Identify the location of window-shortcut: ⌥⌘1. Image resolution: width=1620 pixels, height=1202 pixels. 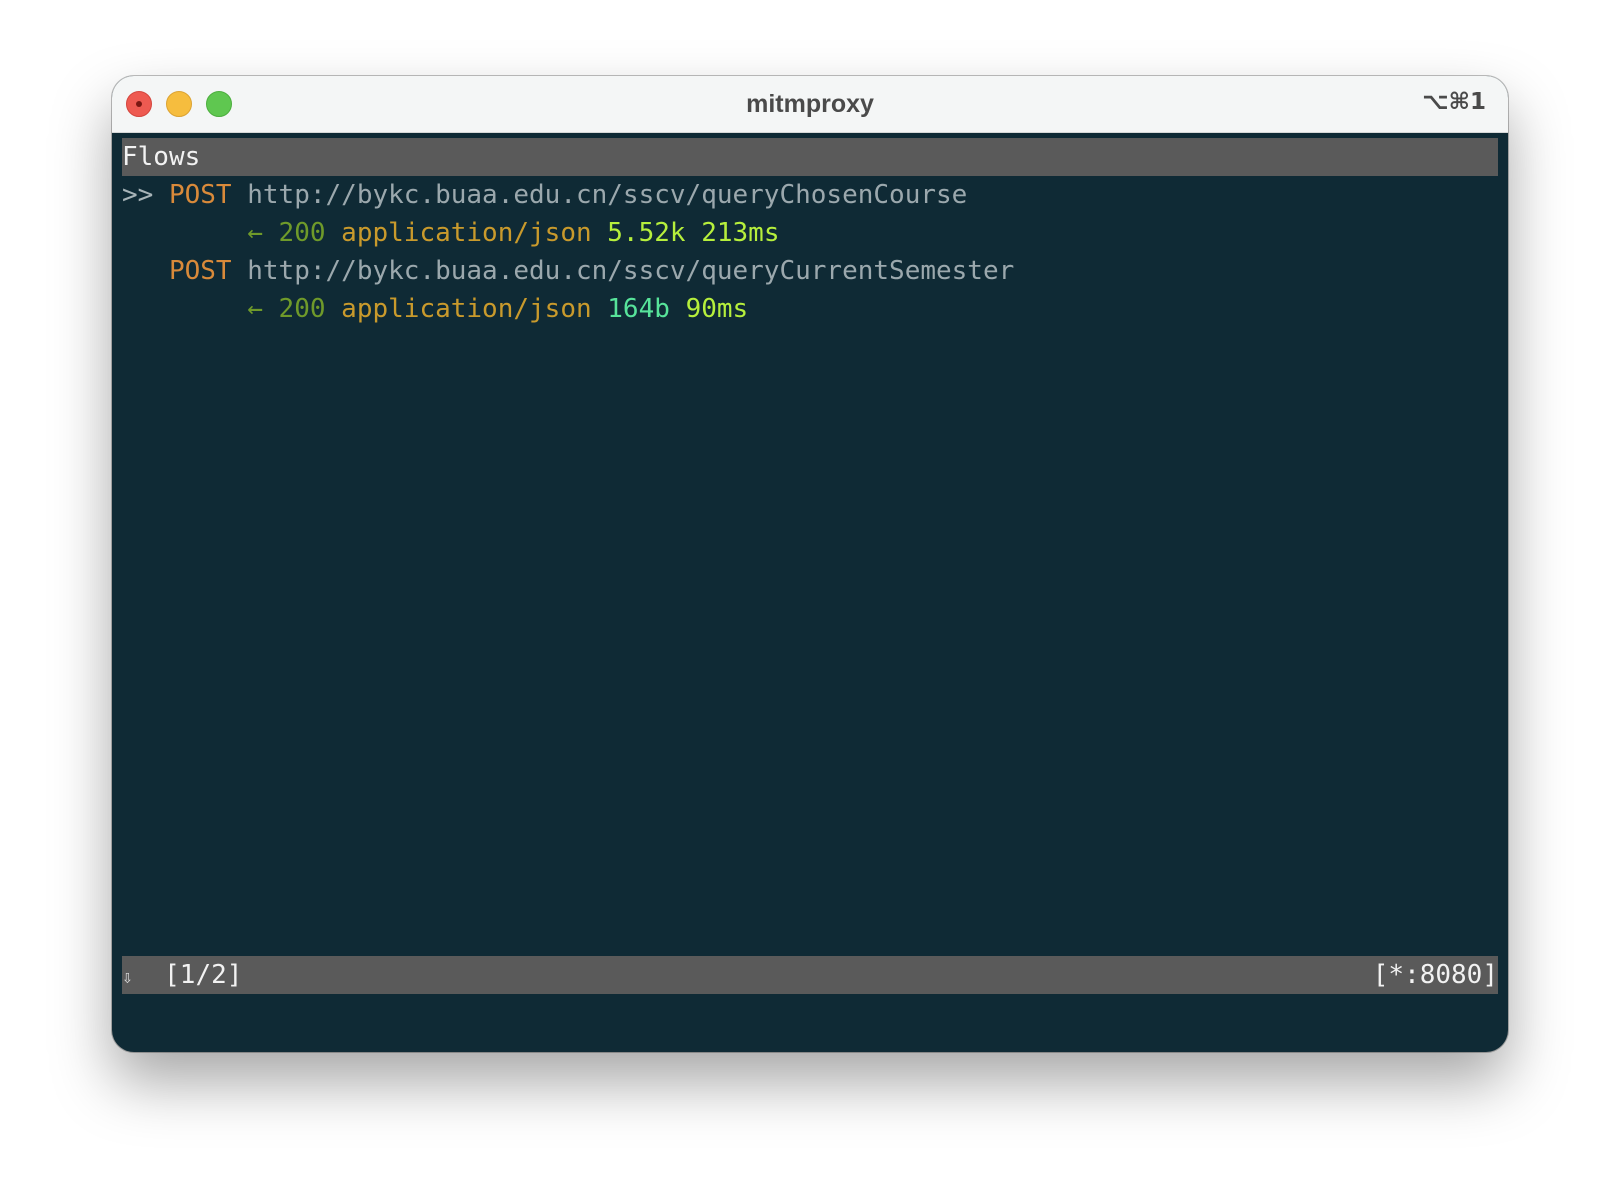
(1454, 102).